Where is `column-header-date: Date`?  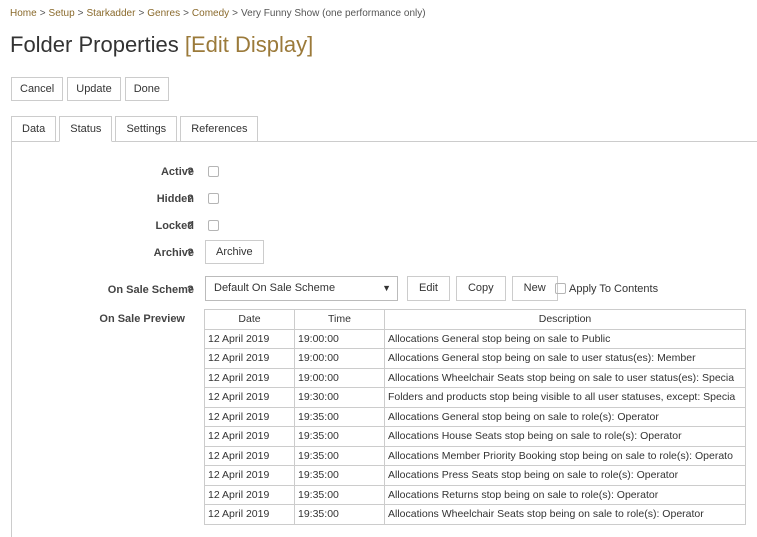
column-header-date: Date is located at coordinates (249, 319).